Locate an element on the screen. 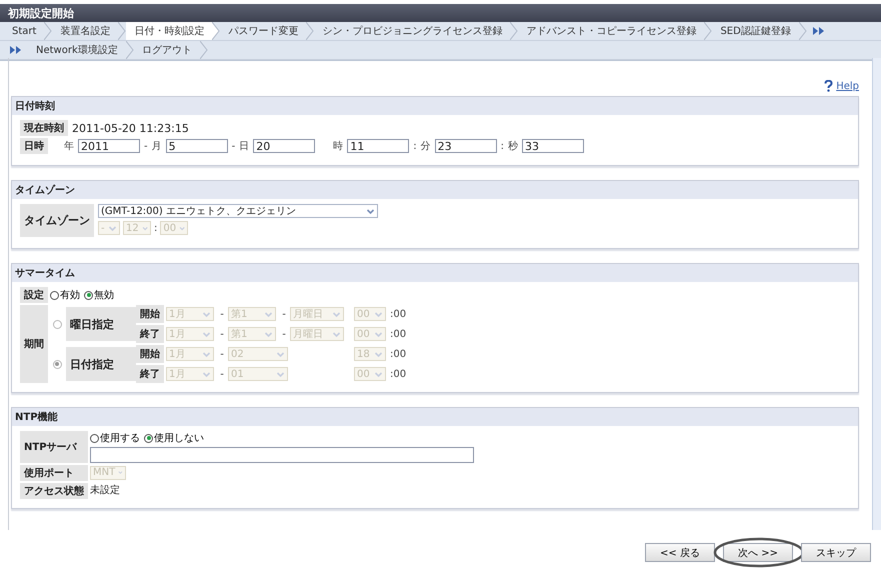 Image resolution: width=881 pixels, height=571 pixels. input-field: 20 is located at coordinates (284, 146).